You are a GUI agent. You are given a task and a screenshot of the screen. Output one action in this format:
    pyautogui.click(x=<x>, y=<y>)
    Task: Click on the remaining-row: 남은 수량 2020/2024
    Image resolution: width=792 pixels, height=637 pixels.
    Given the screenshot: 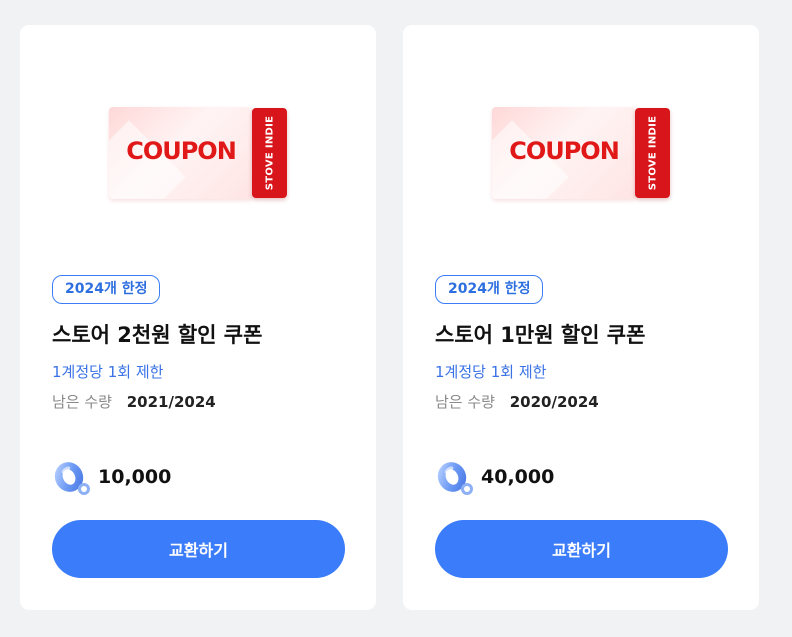 What is the action you would take?
    pyautogui.click(x=517, y=401)
    